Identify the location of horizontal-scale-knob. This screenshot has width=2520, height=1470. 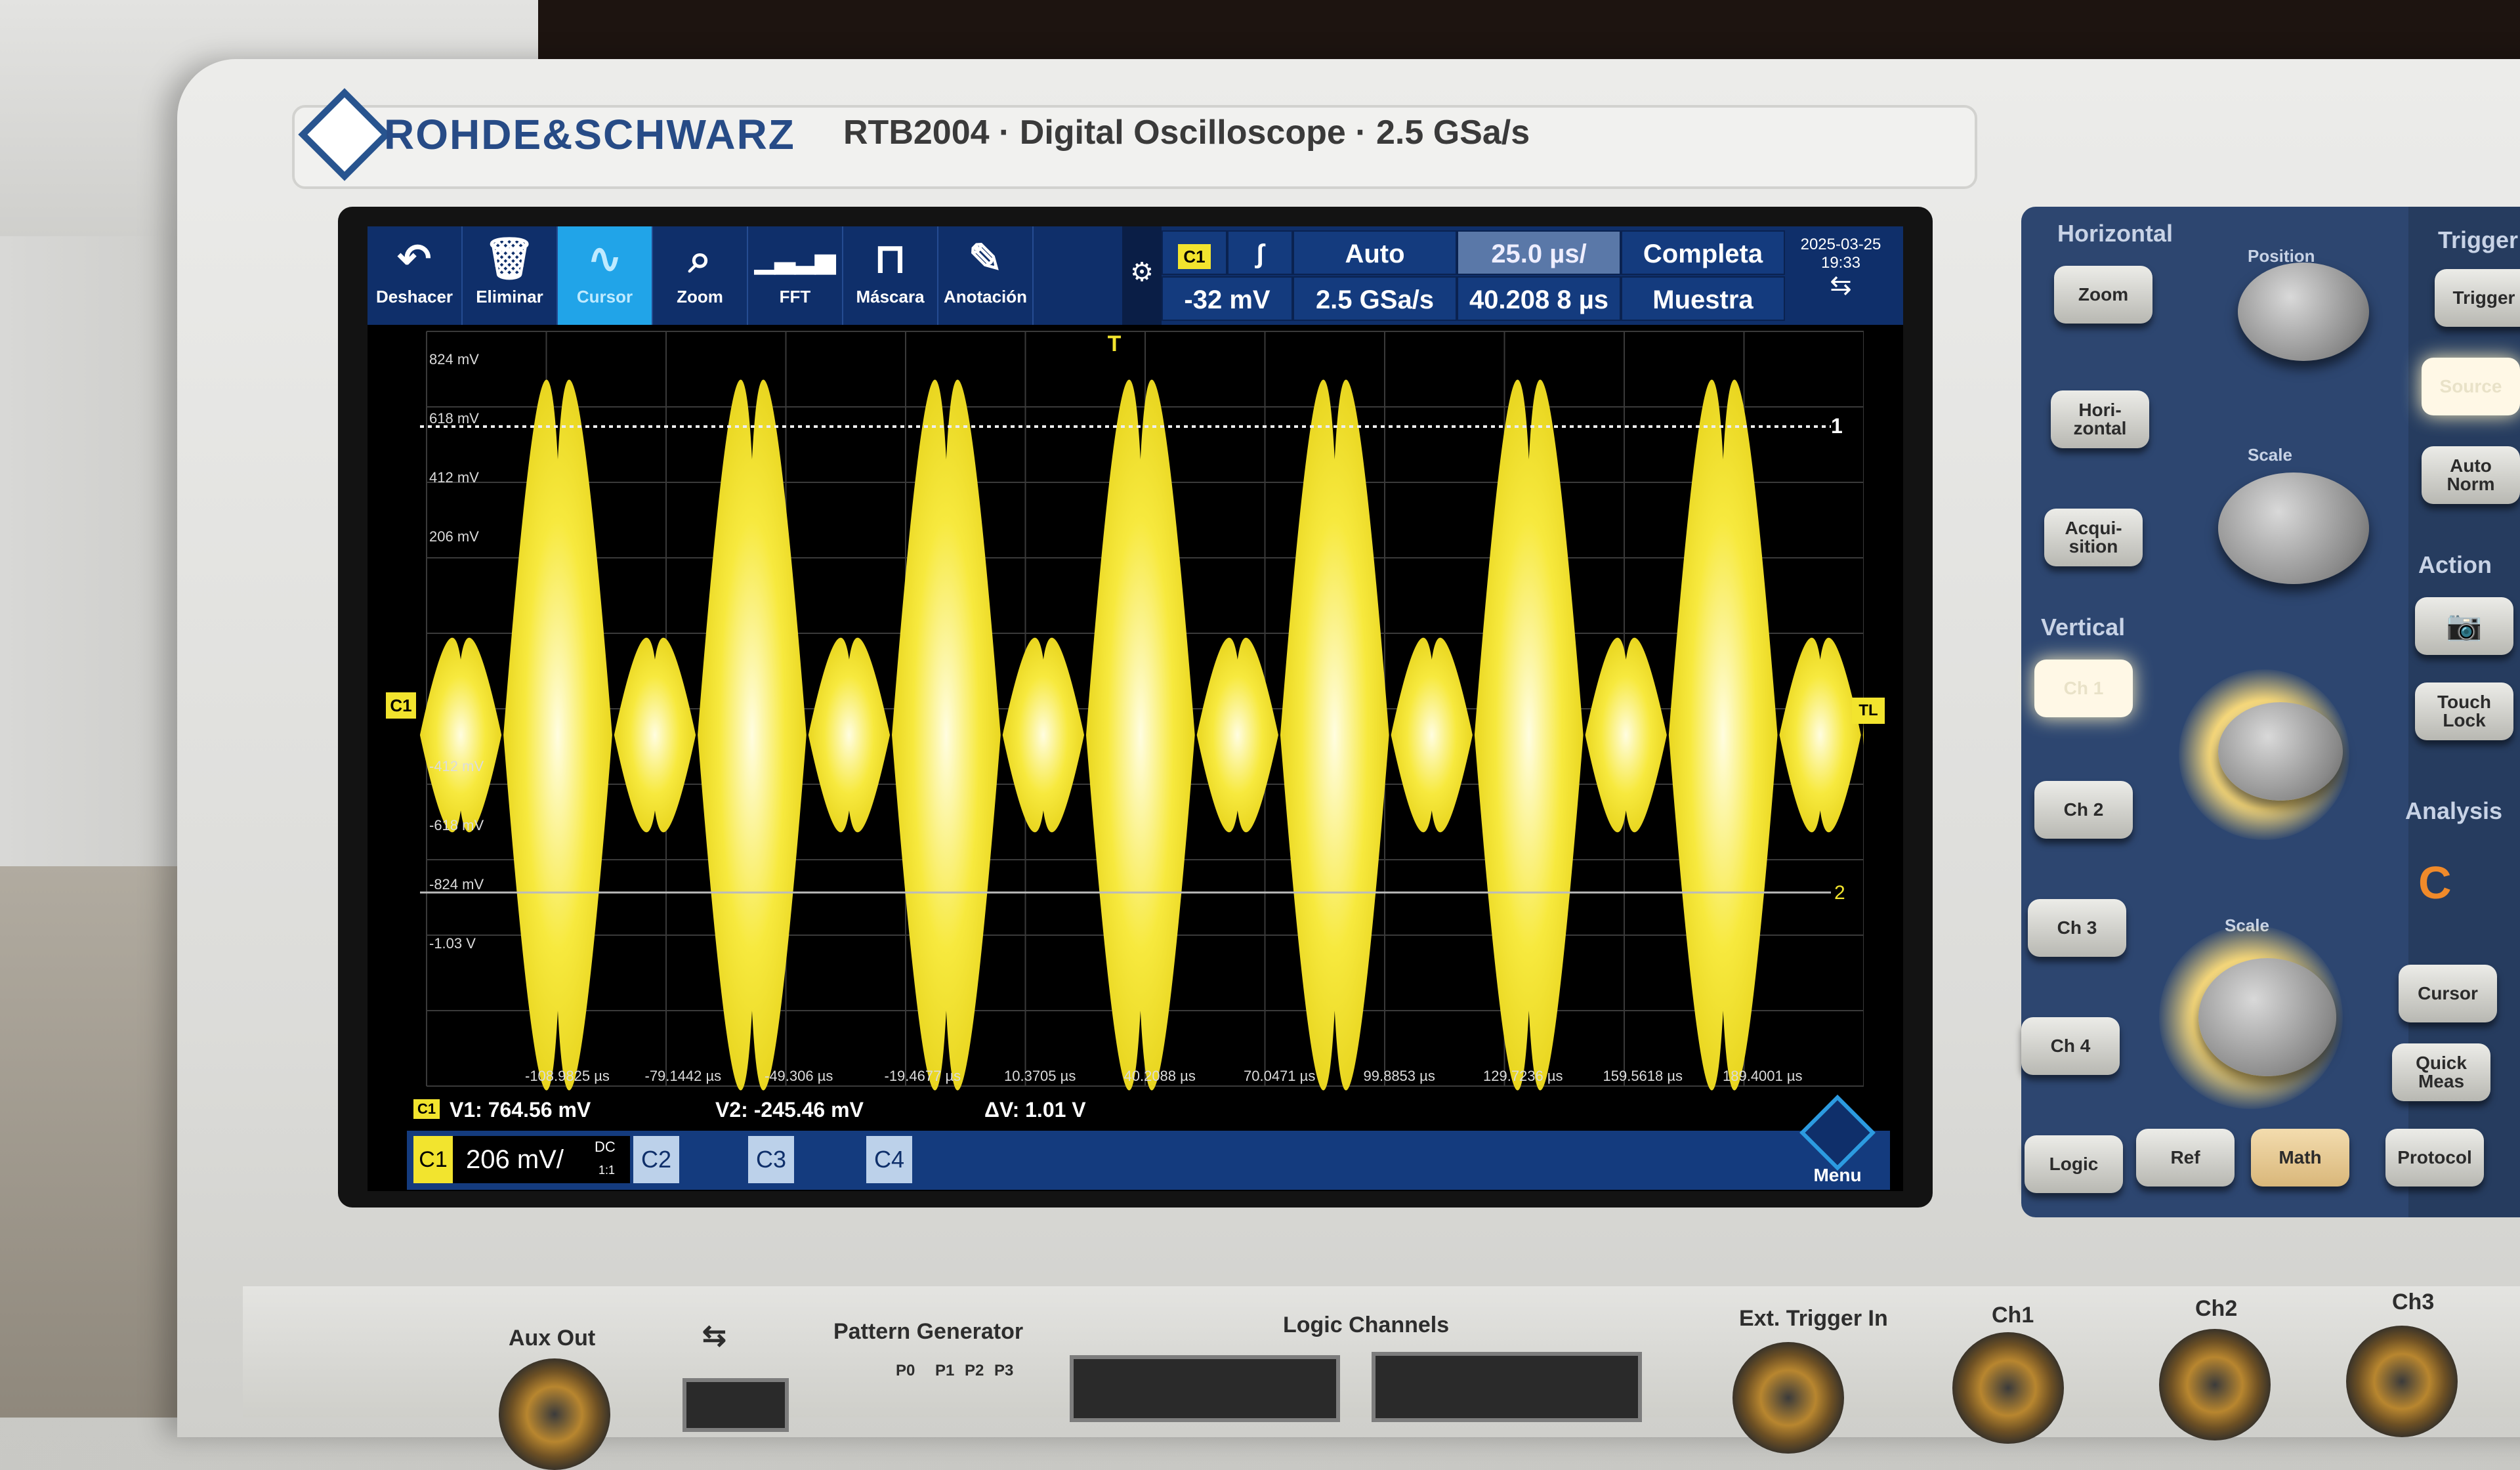
(2293, 528).